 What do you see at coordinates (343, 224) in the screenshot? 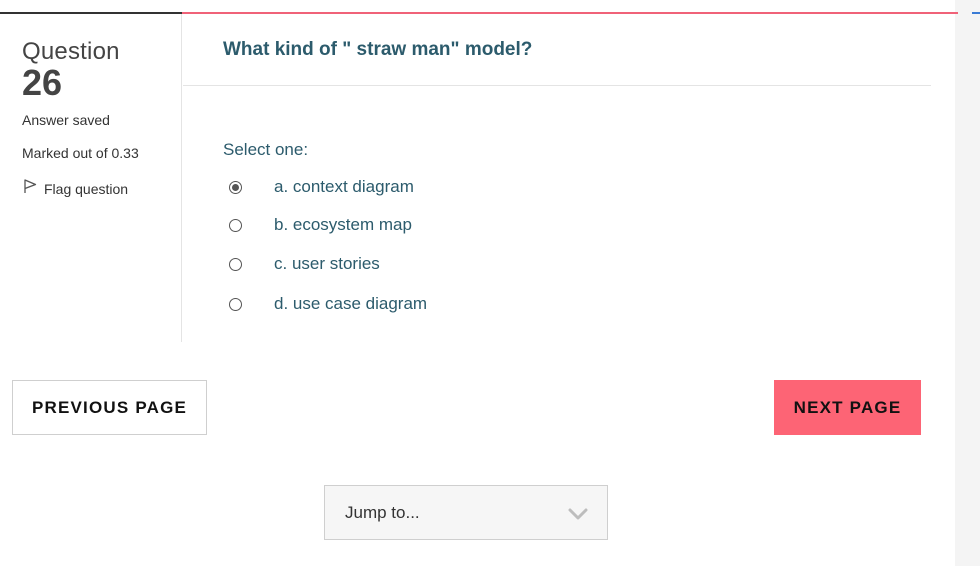
I see `answer-option-label: b. ecosystem map` at bounding box center [343, 224].